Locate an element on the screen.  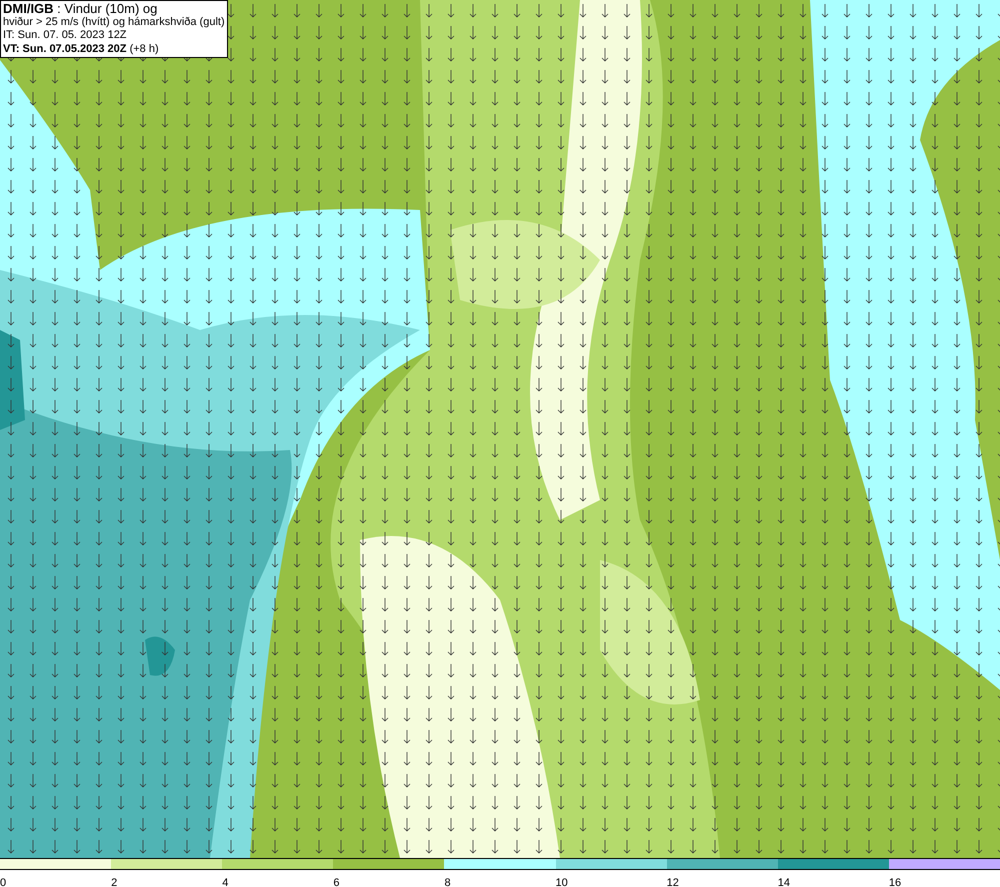
title-line: VT: Sun. 07.05.2023 20Z (+8 h) is located at coordinates (81, 49).